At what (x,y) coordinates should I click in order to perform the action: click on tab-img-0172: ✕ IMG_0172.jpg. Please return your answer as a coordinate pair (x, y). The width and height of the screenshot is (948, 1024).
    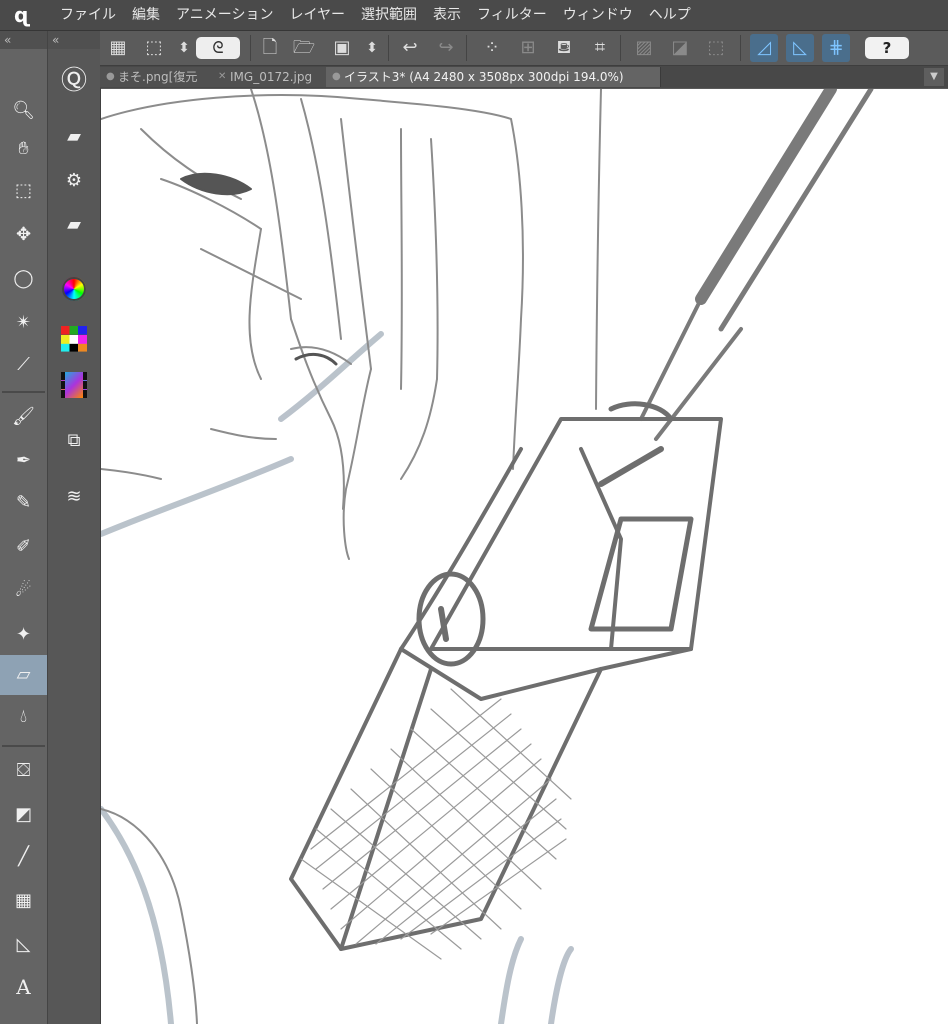
    Looking at the image, I should click on (277, 77).